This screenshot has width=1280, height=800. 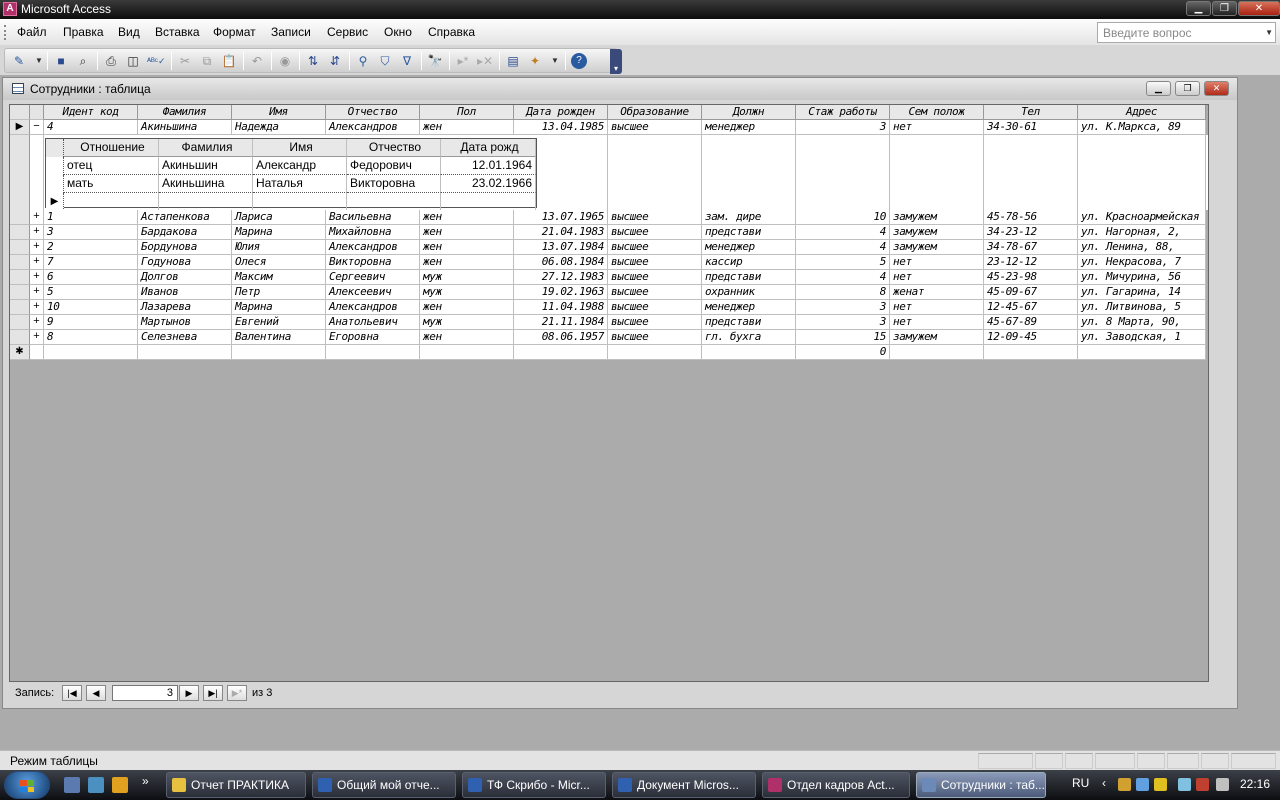 I want to click on table-cell: 3, so click(x=843, y=307).